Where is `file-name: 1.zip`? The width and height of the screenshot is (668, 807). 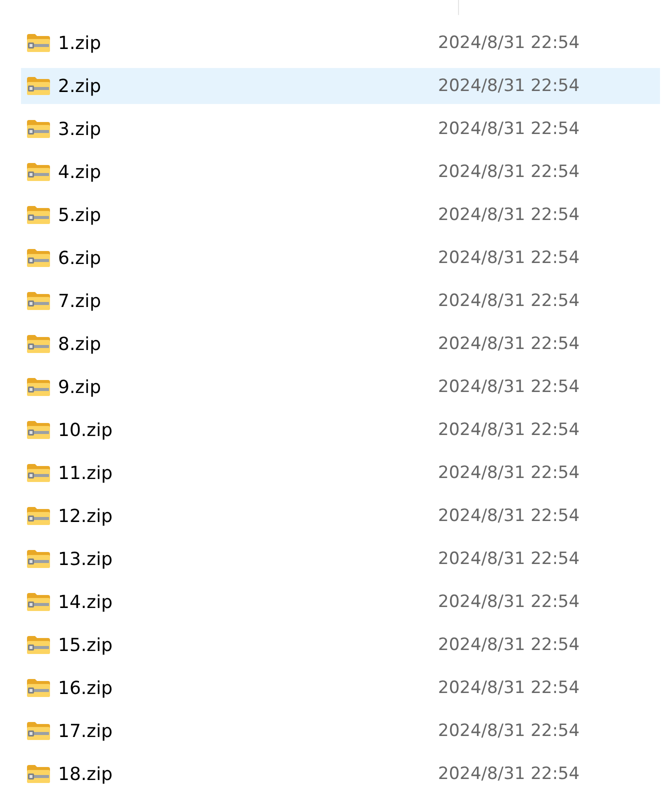
file-name: 1.zip is located at coordinates (80, 43).